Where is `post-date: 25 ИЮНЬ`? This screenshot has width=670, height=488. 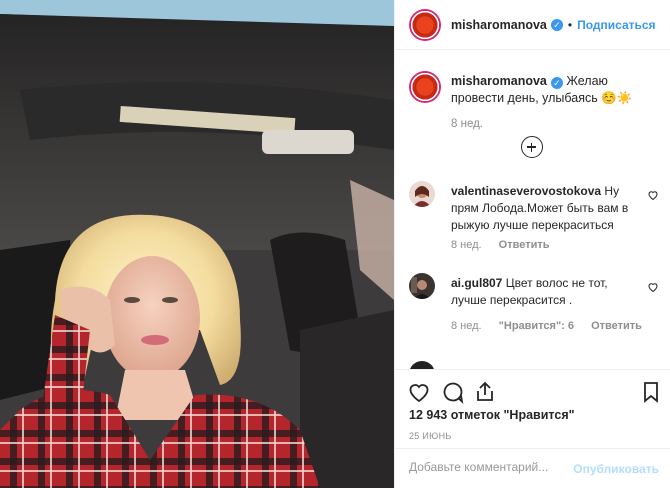 post-date: 25 ИЮНЬ is located at coordinates (430, 436).